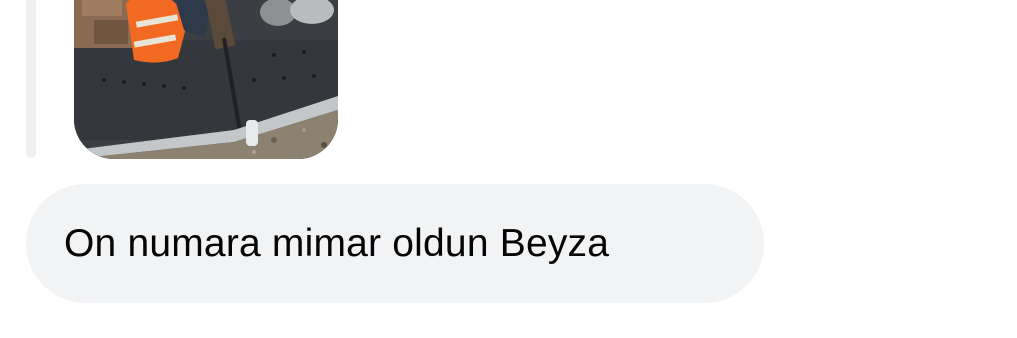 The width and height of the screenshot is (1017, 338). I want to click on reply-indicator-bar, so click(31, 79).